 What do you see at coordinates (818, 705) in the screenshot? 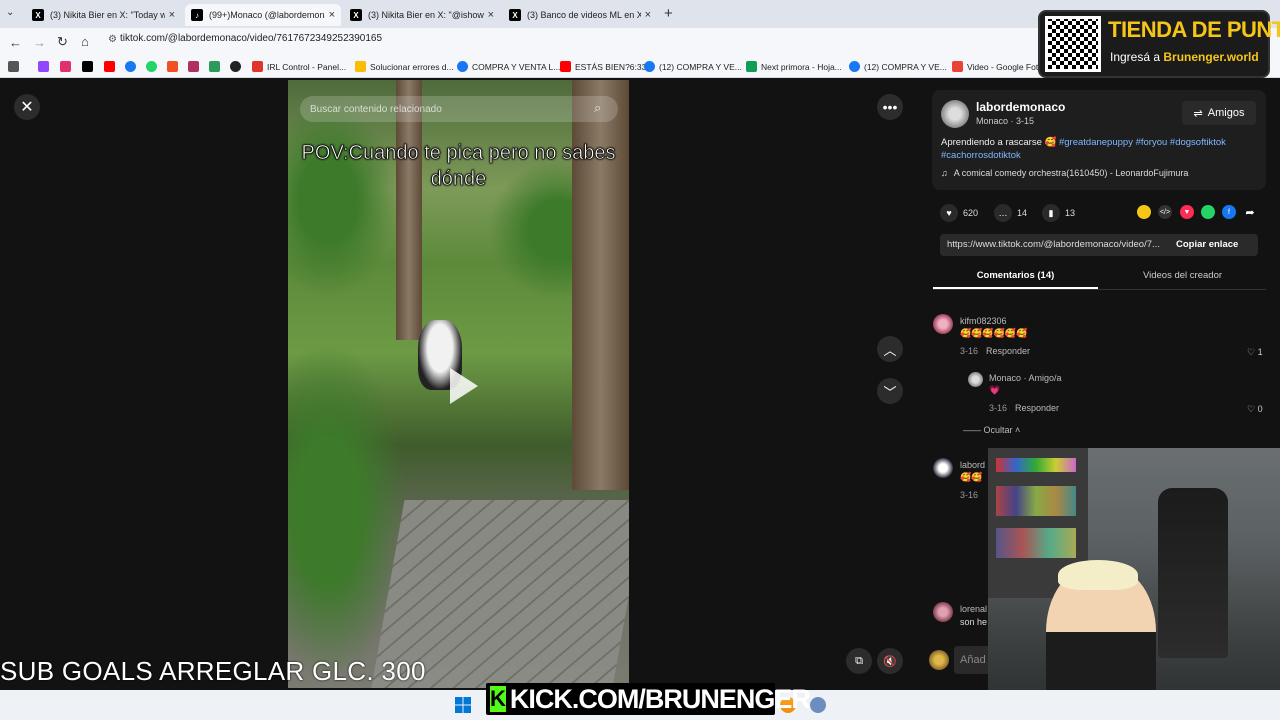
I see `settings-icon` at bounding box center [818, 705].